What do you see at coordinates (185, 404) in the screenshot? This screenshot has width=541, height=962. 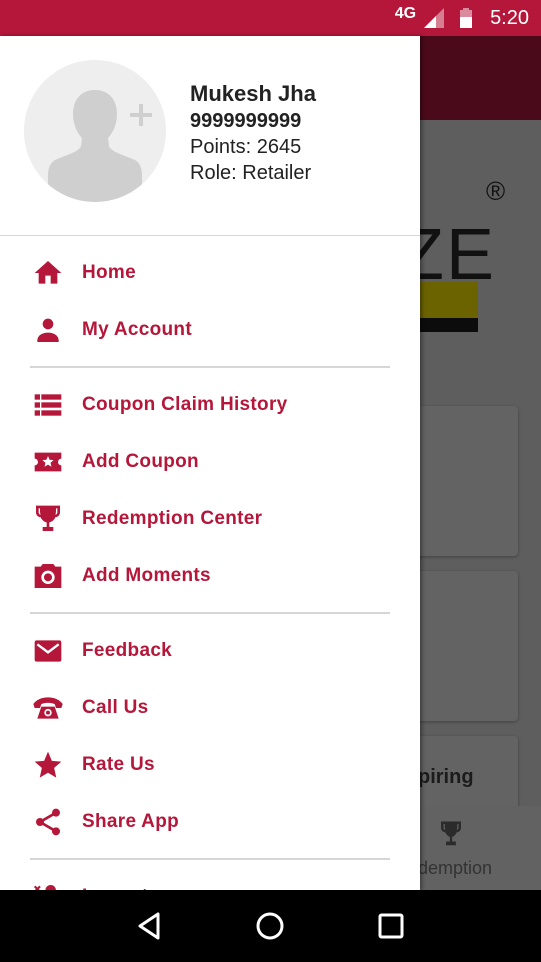 I see `menu-item-label: Coupon Claim History` at bounding box center [185, 404].